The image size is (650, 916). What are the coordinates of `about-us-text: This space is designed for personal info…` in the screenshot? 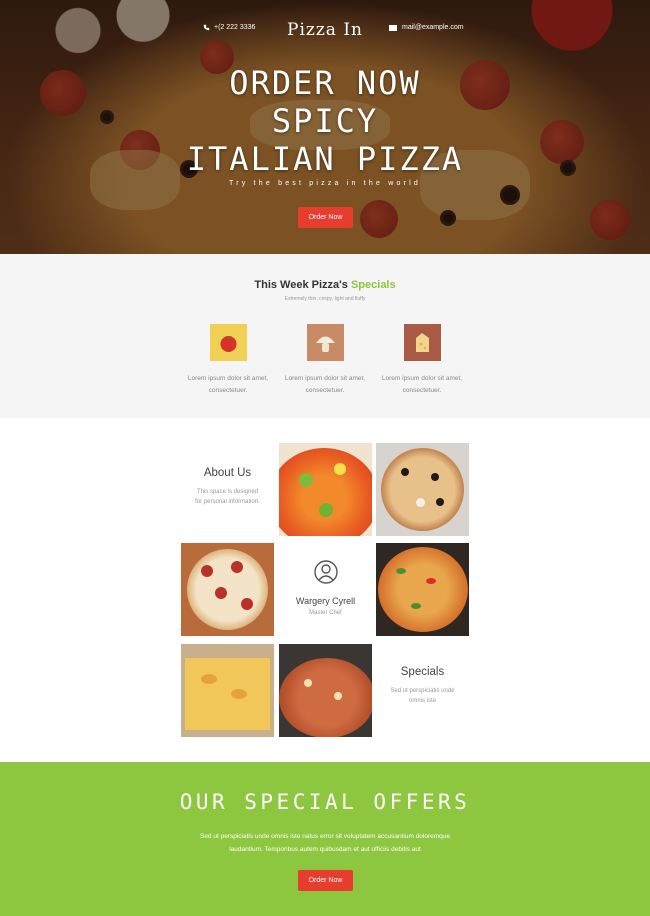 It's located at (227, 497).